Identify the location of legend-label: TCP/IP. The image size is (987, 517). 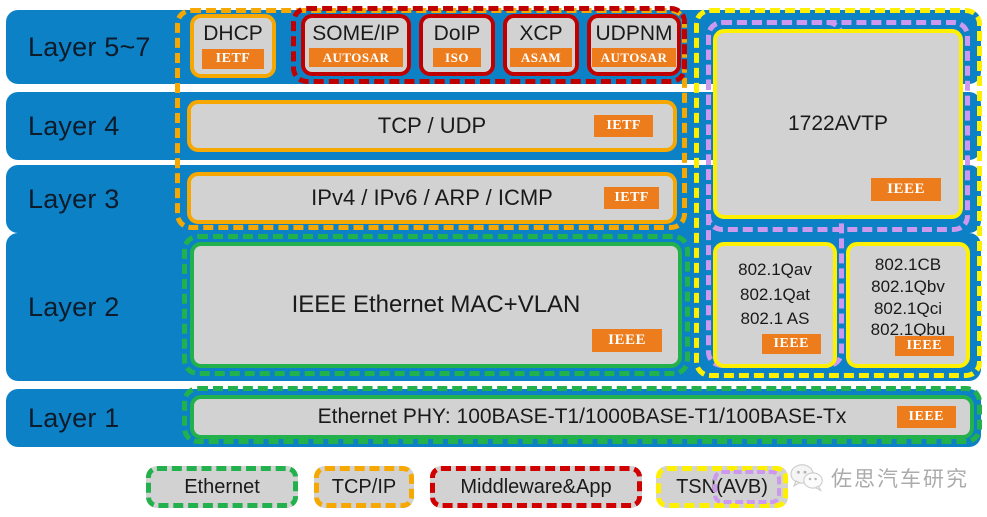
(364, 486).